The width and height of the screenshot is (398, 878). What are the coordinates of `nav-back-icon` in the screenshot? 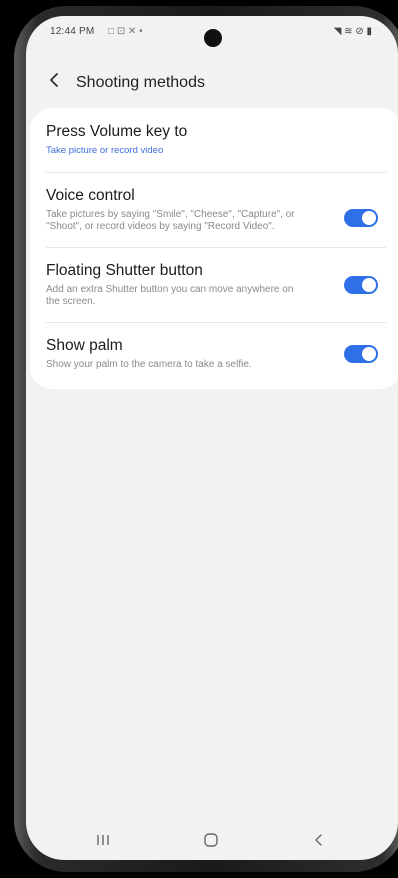 It's located at (318, 840).